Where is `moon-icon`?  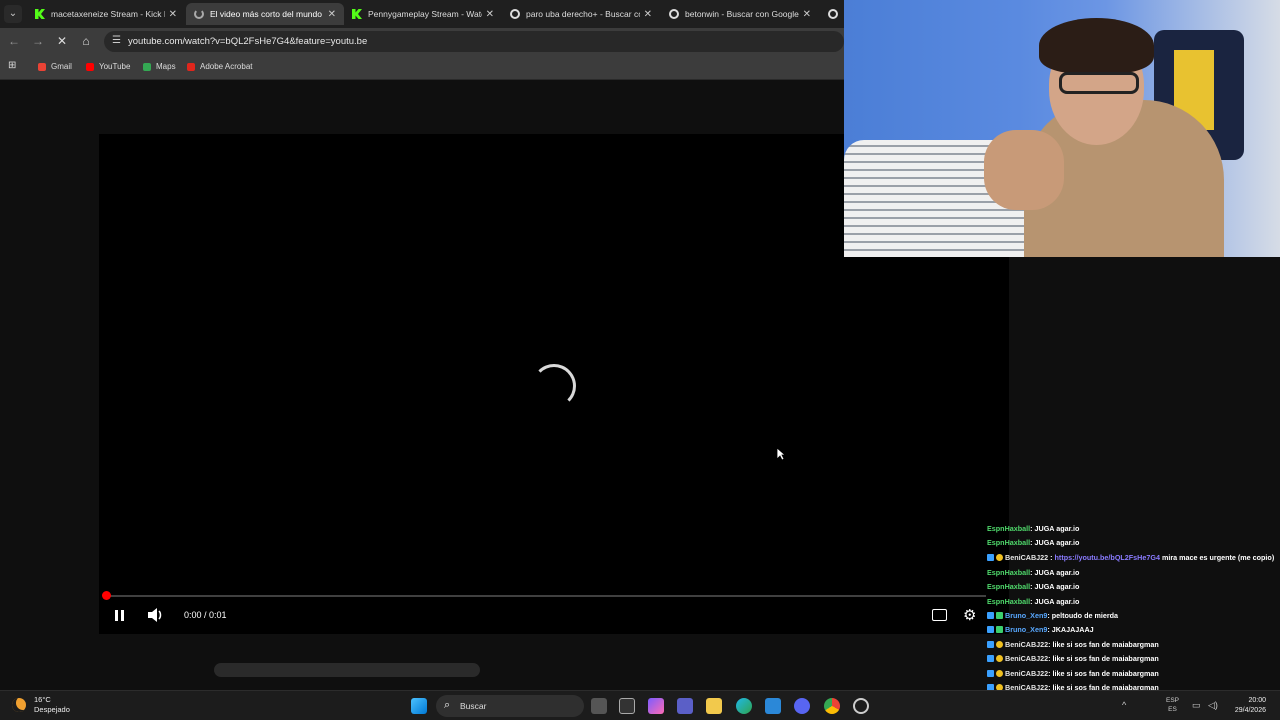
moon-icon is located at coordinates (19, 705).